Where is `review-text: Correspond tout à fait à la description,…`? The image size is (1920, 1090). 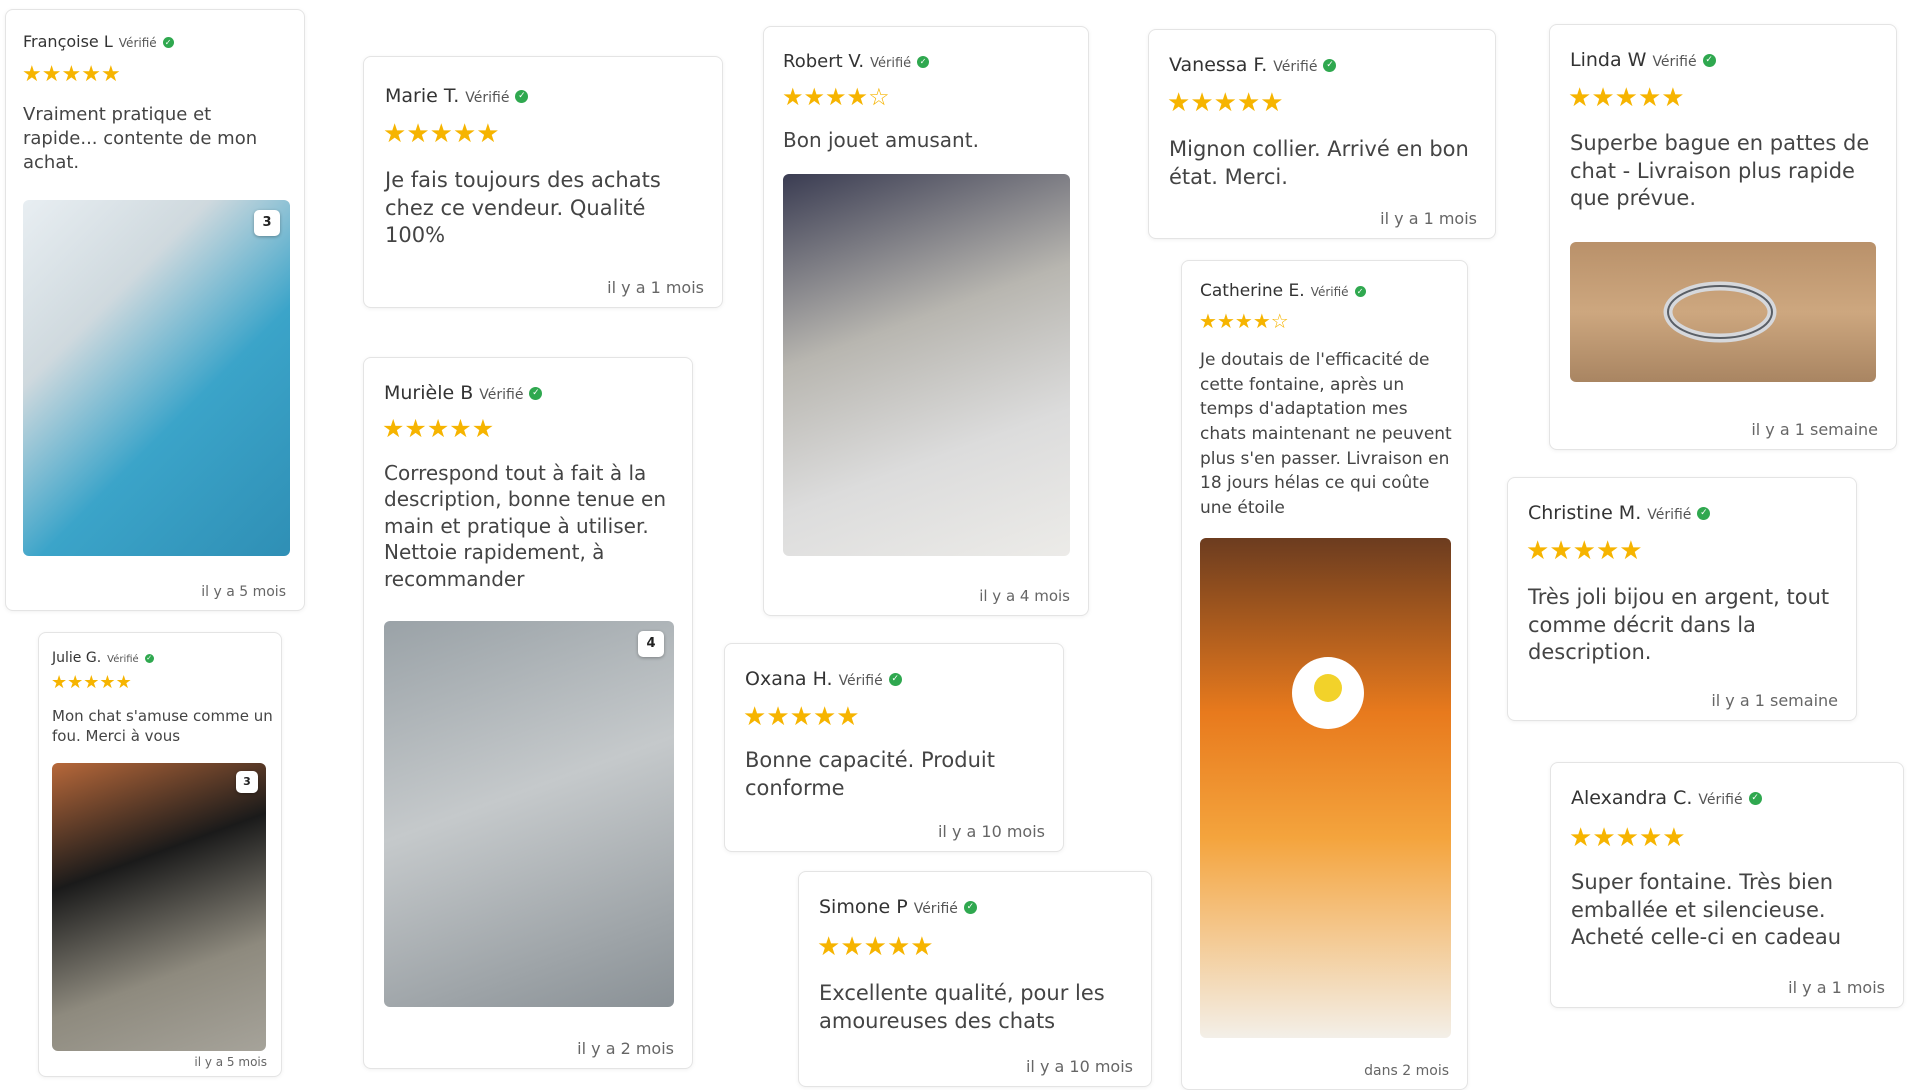 review-text: Correspond tout à fait à la description,… is located at coordinates (525, 526).